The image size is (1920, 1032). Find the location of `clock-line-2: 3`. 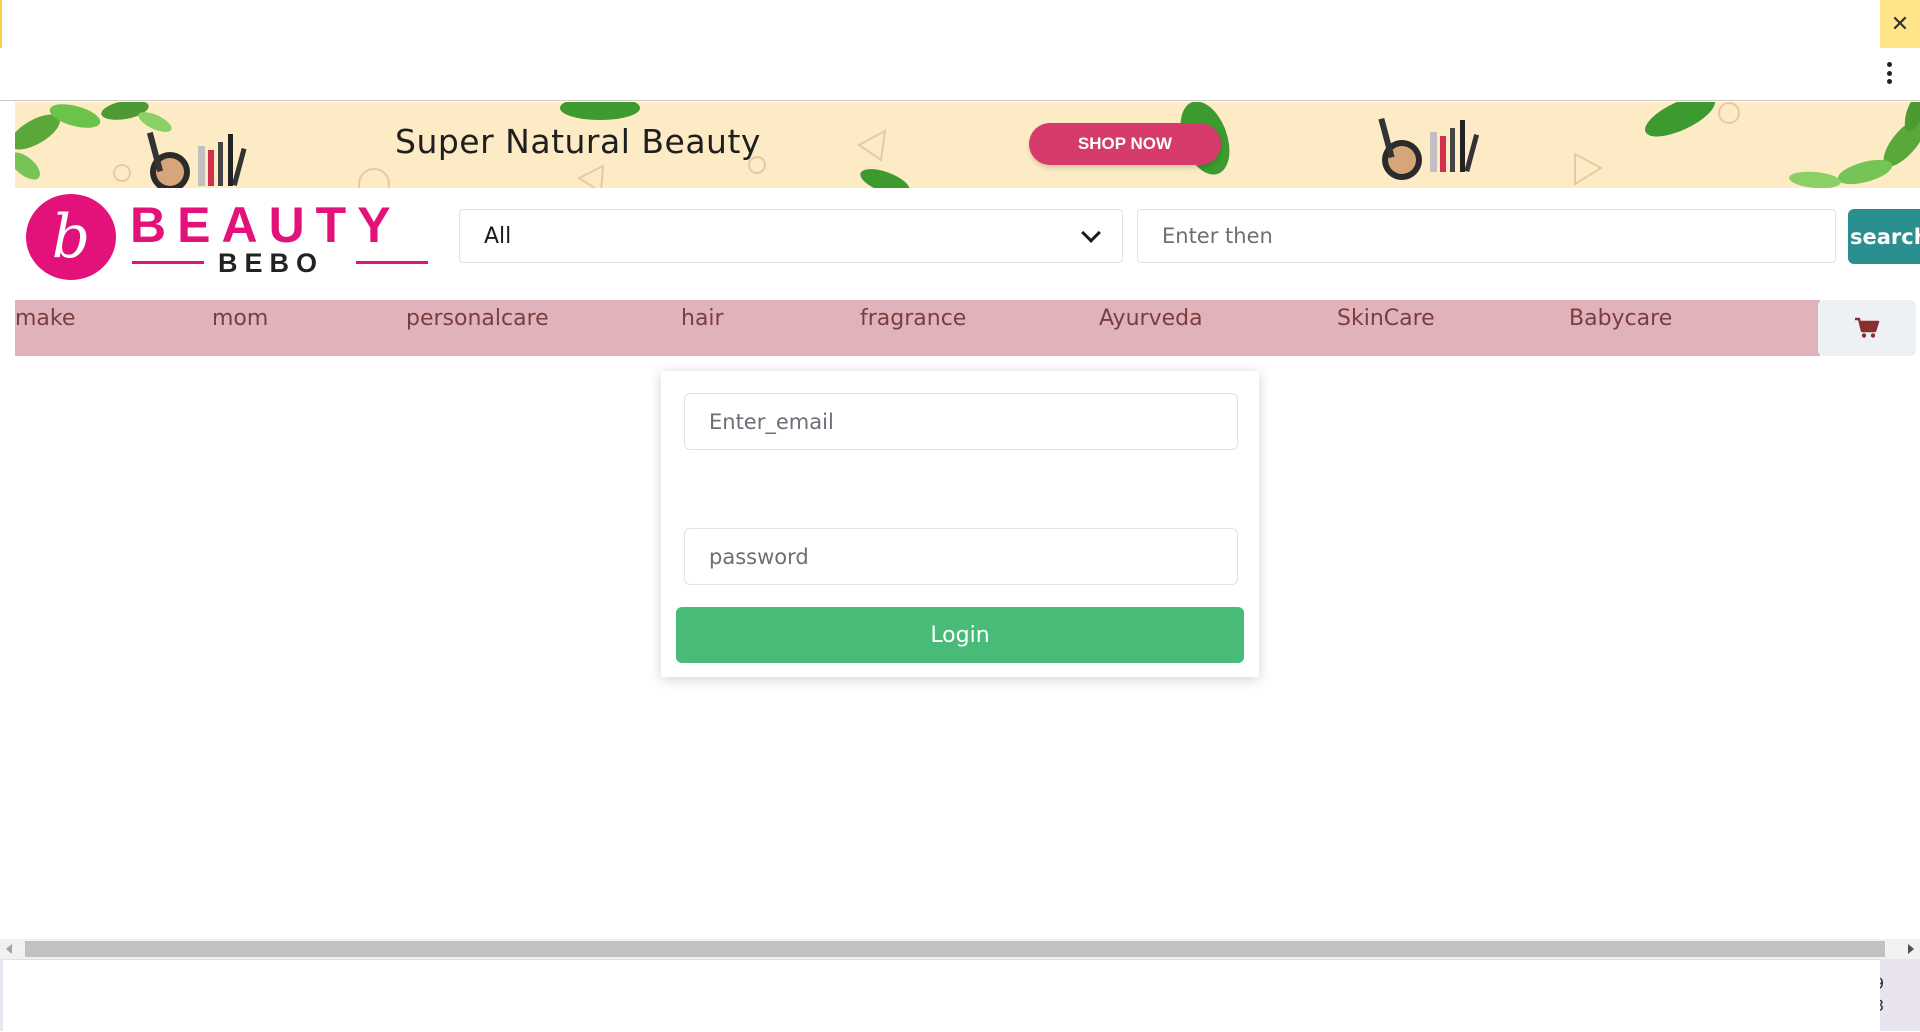

clock-line-2: 3 is located at coordinates (1900, 1006).